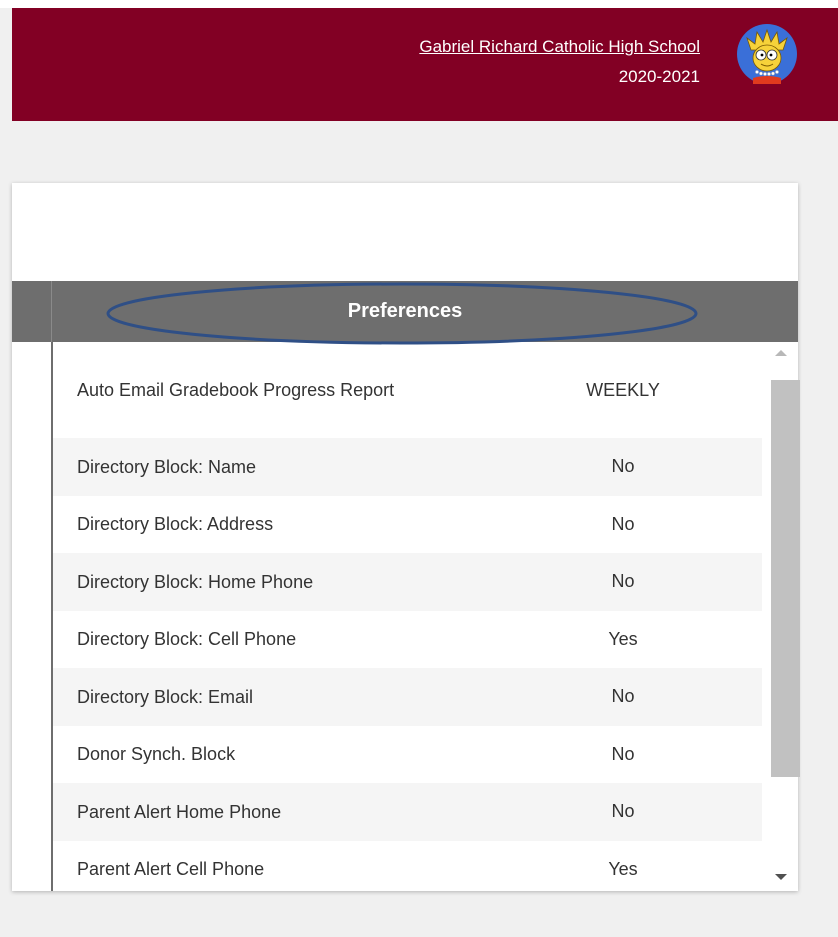 The width and height of the screenshot is (838, 937). I want to click on table-row: Directory Block: Address No, so click(407, 525).